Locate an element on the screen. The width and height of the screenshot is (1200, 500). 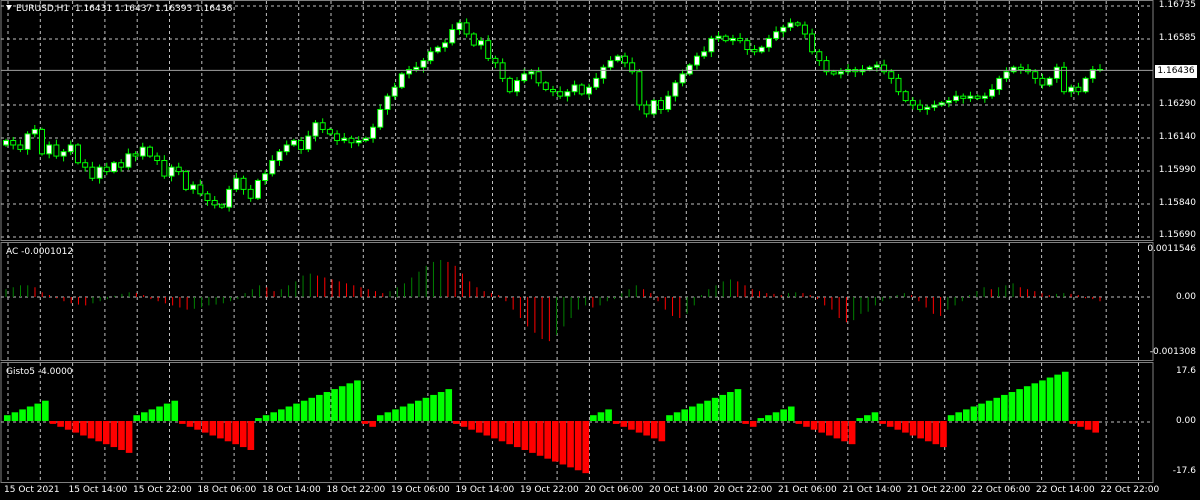
symbol-timeframe: EURUSD,H1 is located at coordinates (43, 9).